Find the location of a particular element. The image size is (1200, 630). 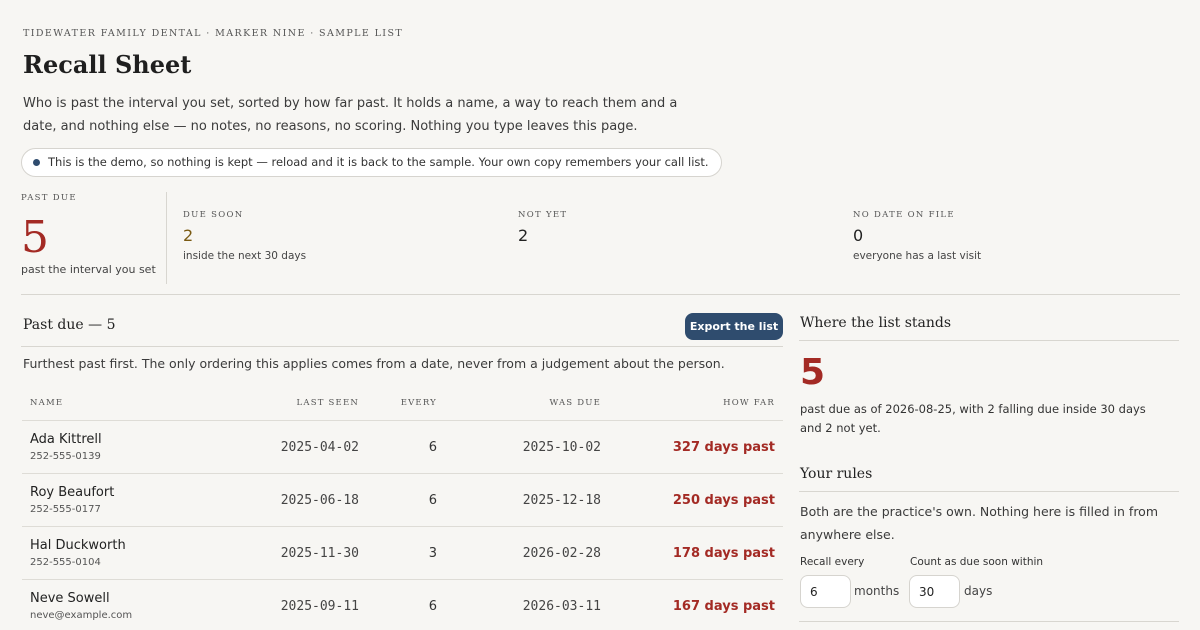

status-dot-icon is located at coordinates (36, 162).